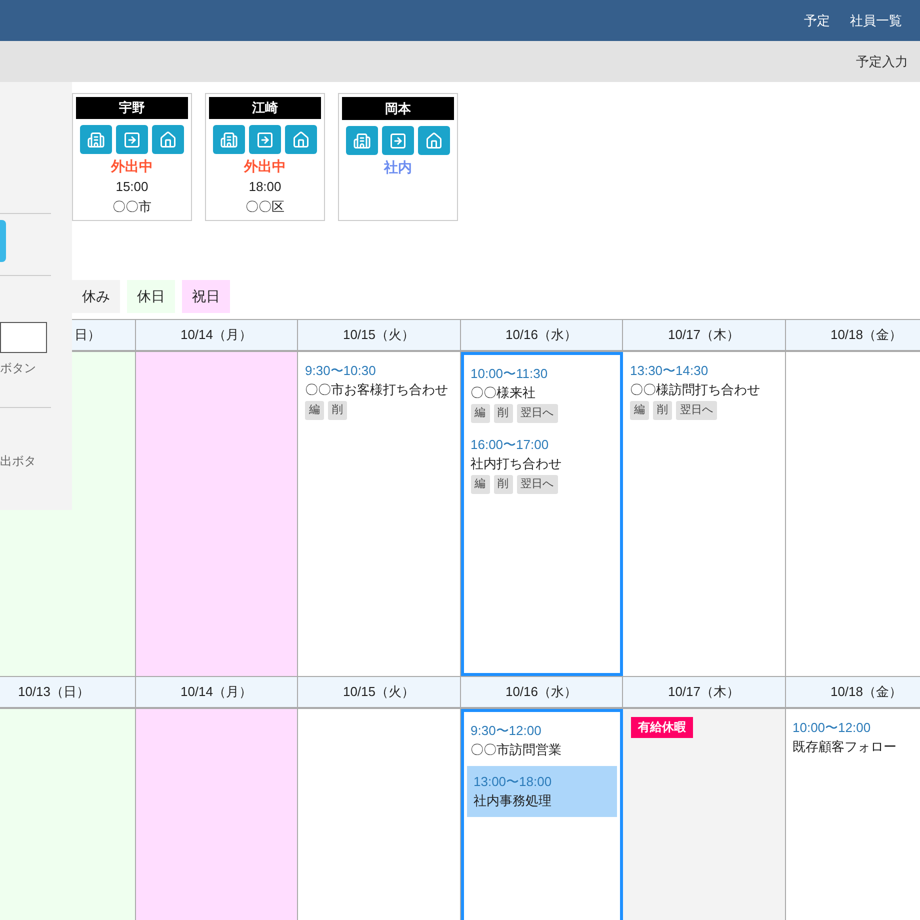 This screenshot has height=920, width=920. I want to click on schedule-entry: 13:00〜18:00 社内事務処理, so click(541, 791).